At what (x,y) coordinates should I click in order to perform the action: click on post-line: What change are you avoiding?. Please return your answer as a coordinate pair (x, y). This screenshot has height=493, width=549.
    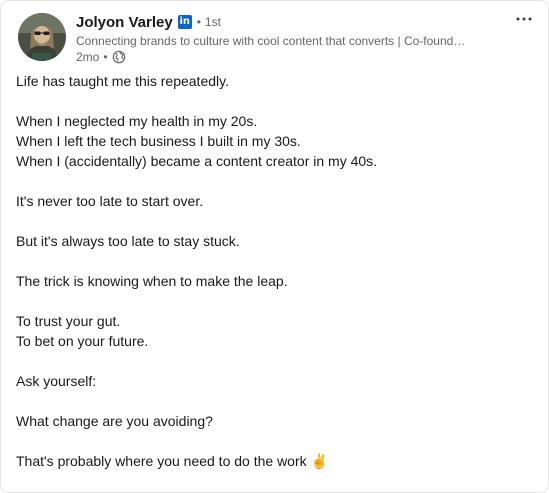
    Looking at the image, I should click on (114, 421).